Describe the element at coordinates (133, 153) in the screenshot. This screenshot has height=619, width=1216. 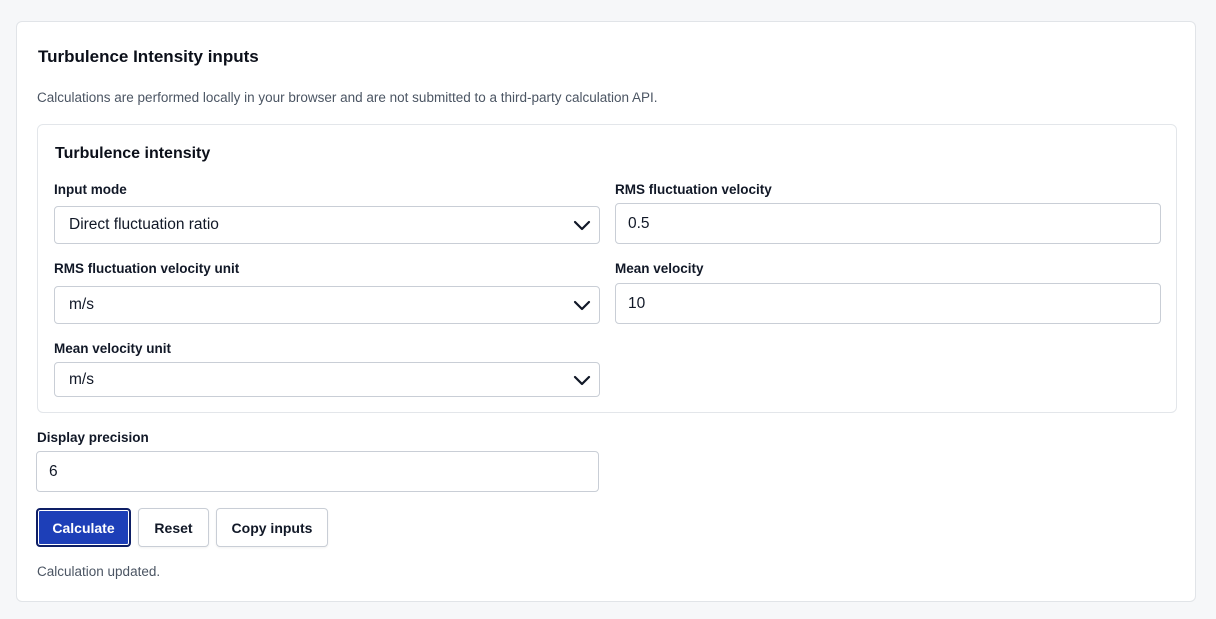
I see `section-title: Turbulence intensity` at that location.